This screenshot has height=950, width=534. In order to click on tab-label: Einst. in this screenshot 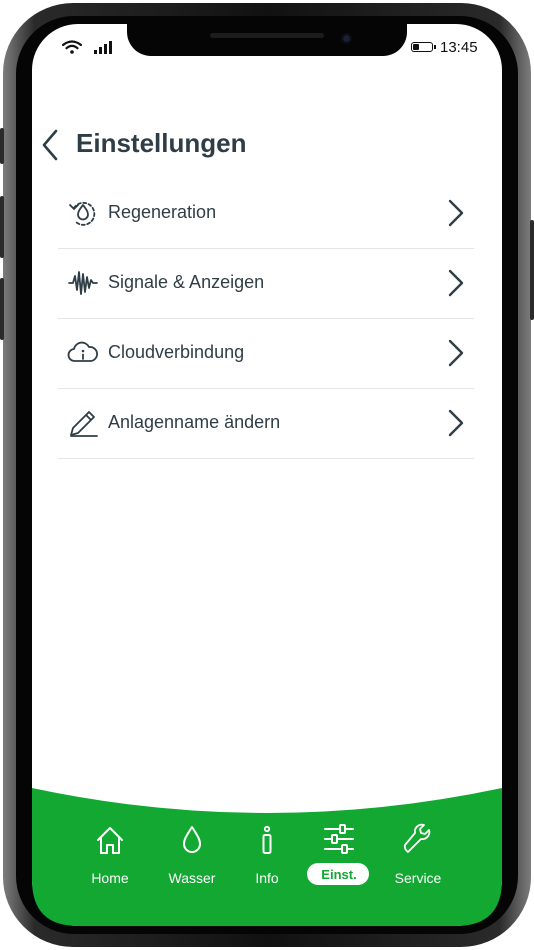, I will do `click(339, 874)`.